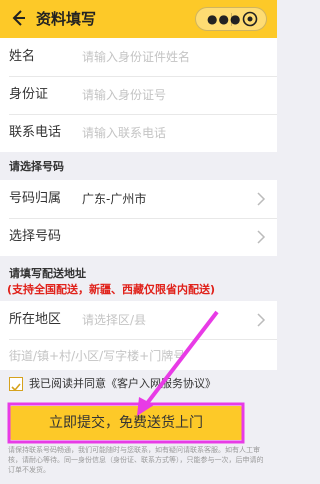  I want to click on name-input: 请输入身份证件姓名, so click(136, 57).